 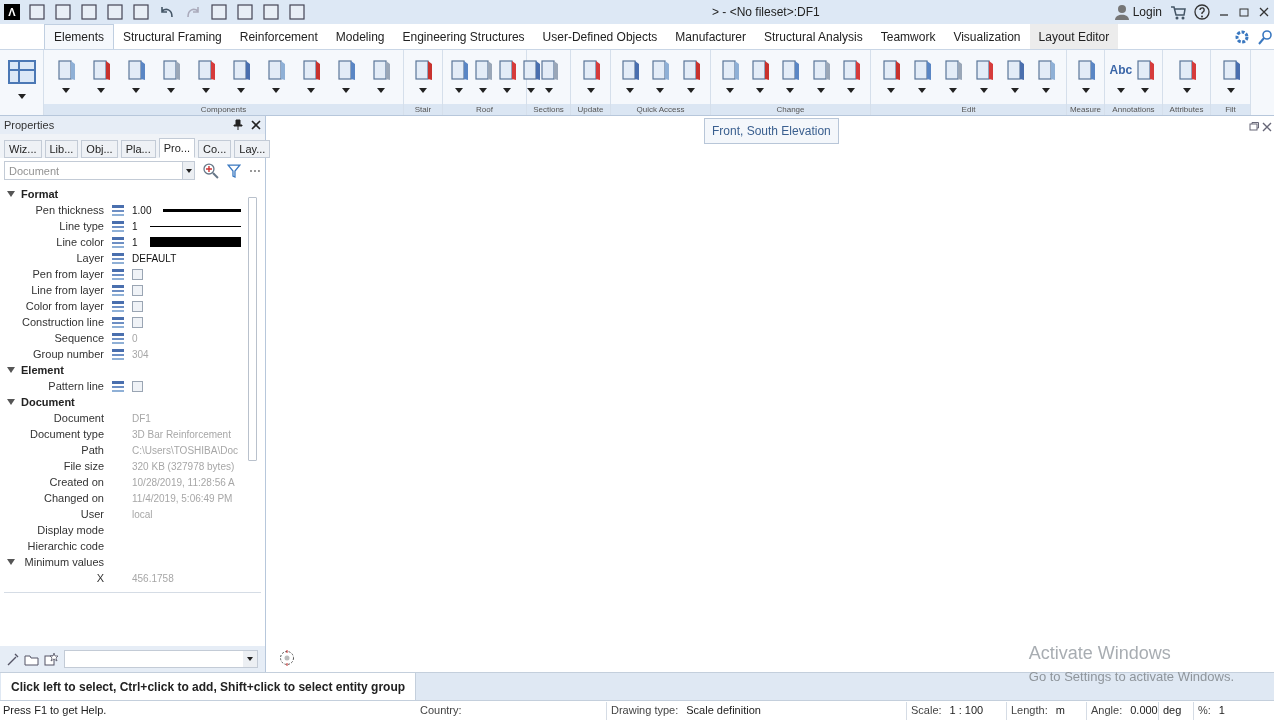 I want to click on settings-icon, so click(x=1242, y=37).